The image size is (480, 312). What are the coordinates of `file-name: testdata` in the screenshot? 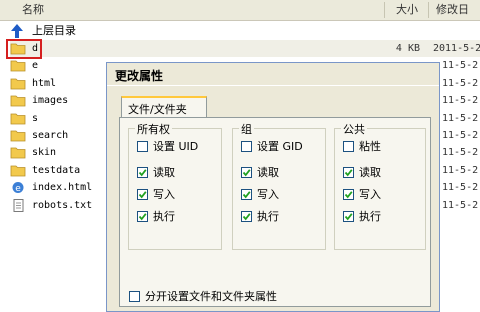 It's located at (56, 170).